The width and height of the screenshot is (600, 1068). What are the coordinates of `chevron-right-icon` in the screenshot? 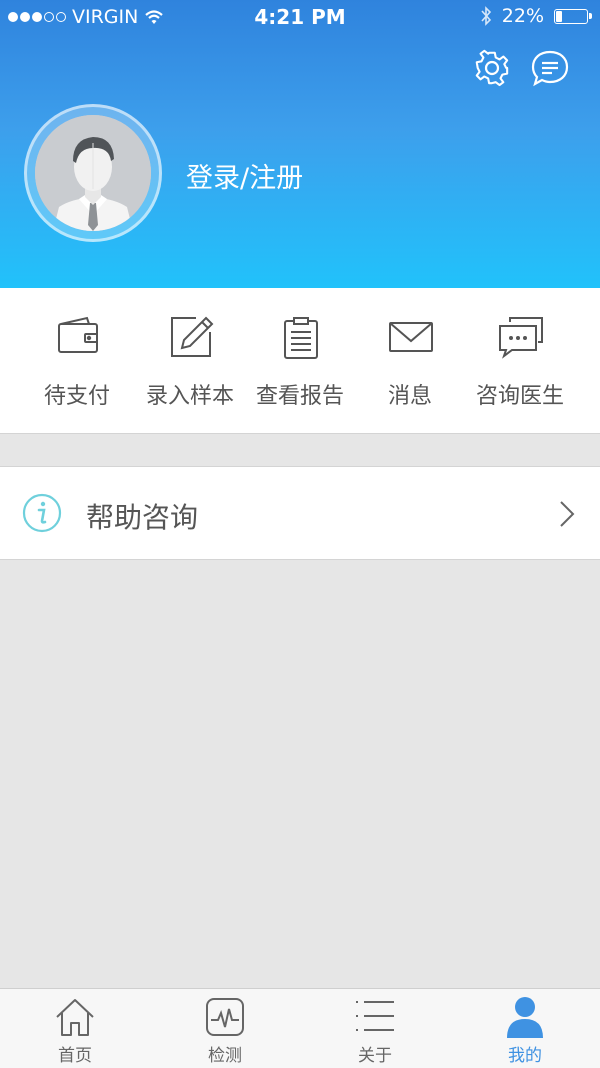 It's located at (567, 514).